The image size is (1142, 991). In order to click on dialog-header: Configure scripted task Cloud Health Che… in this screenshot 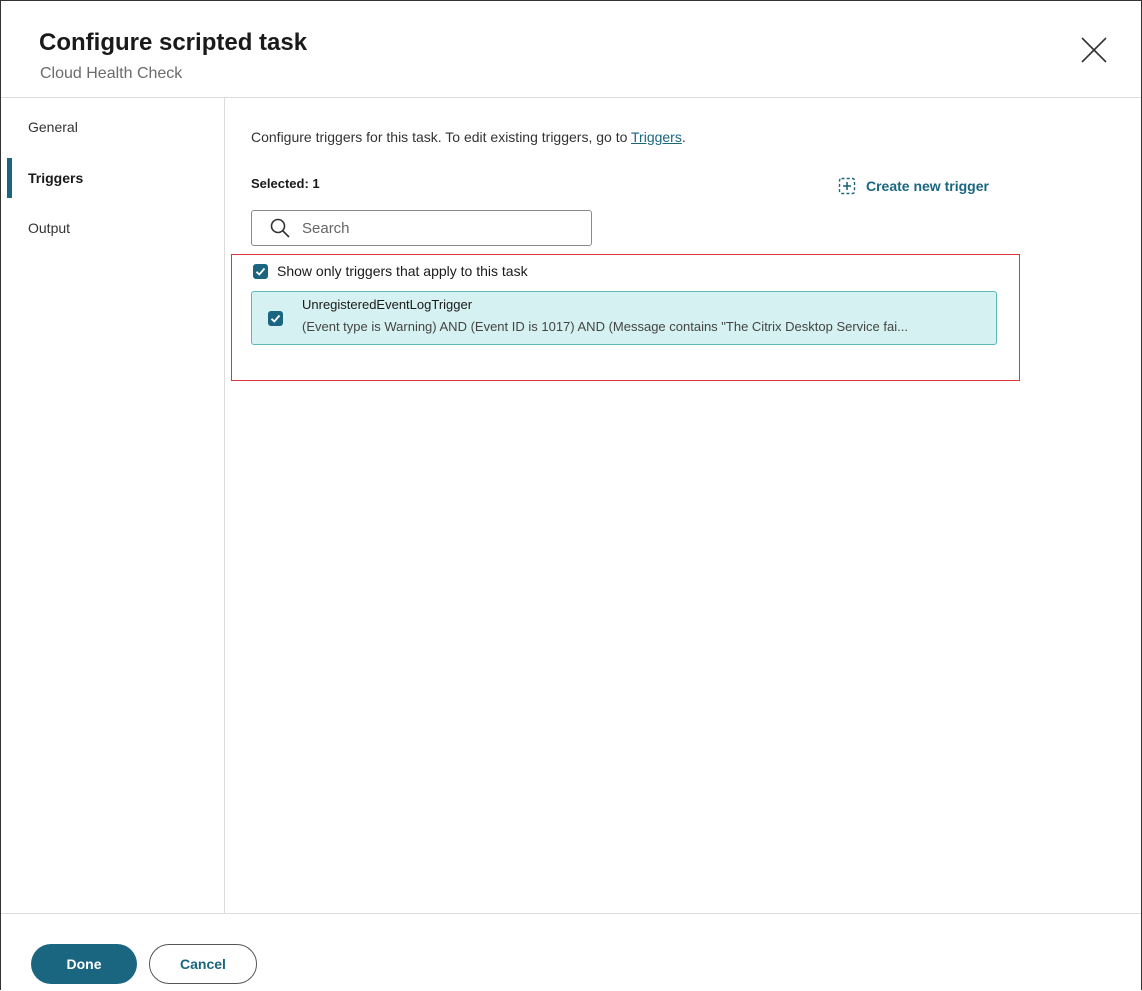, I will do `click(571, 49)`.